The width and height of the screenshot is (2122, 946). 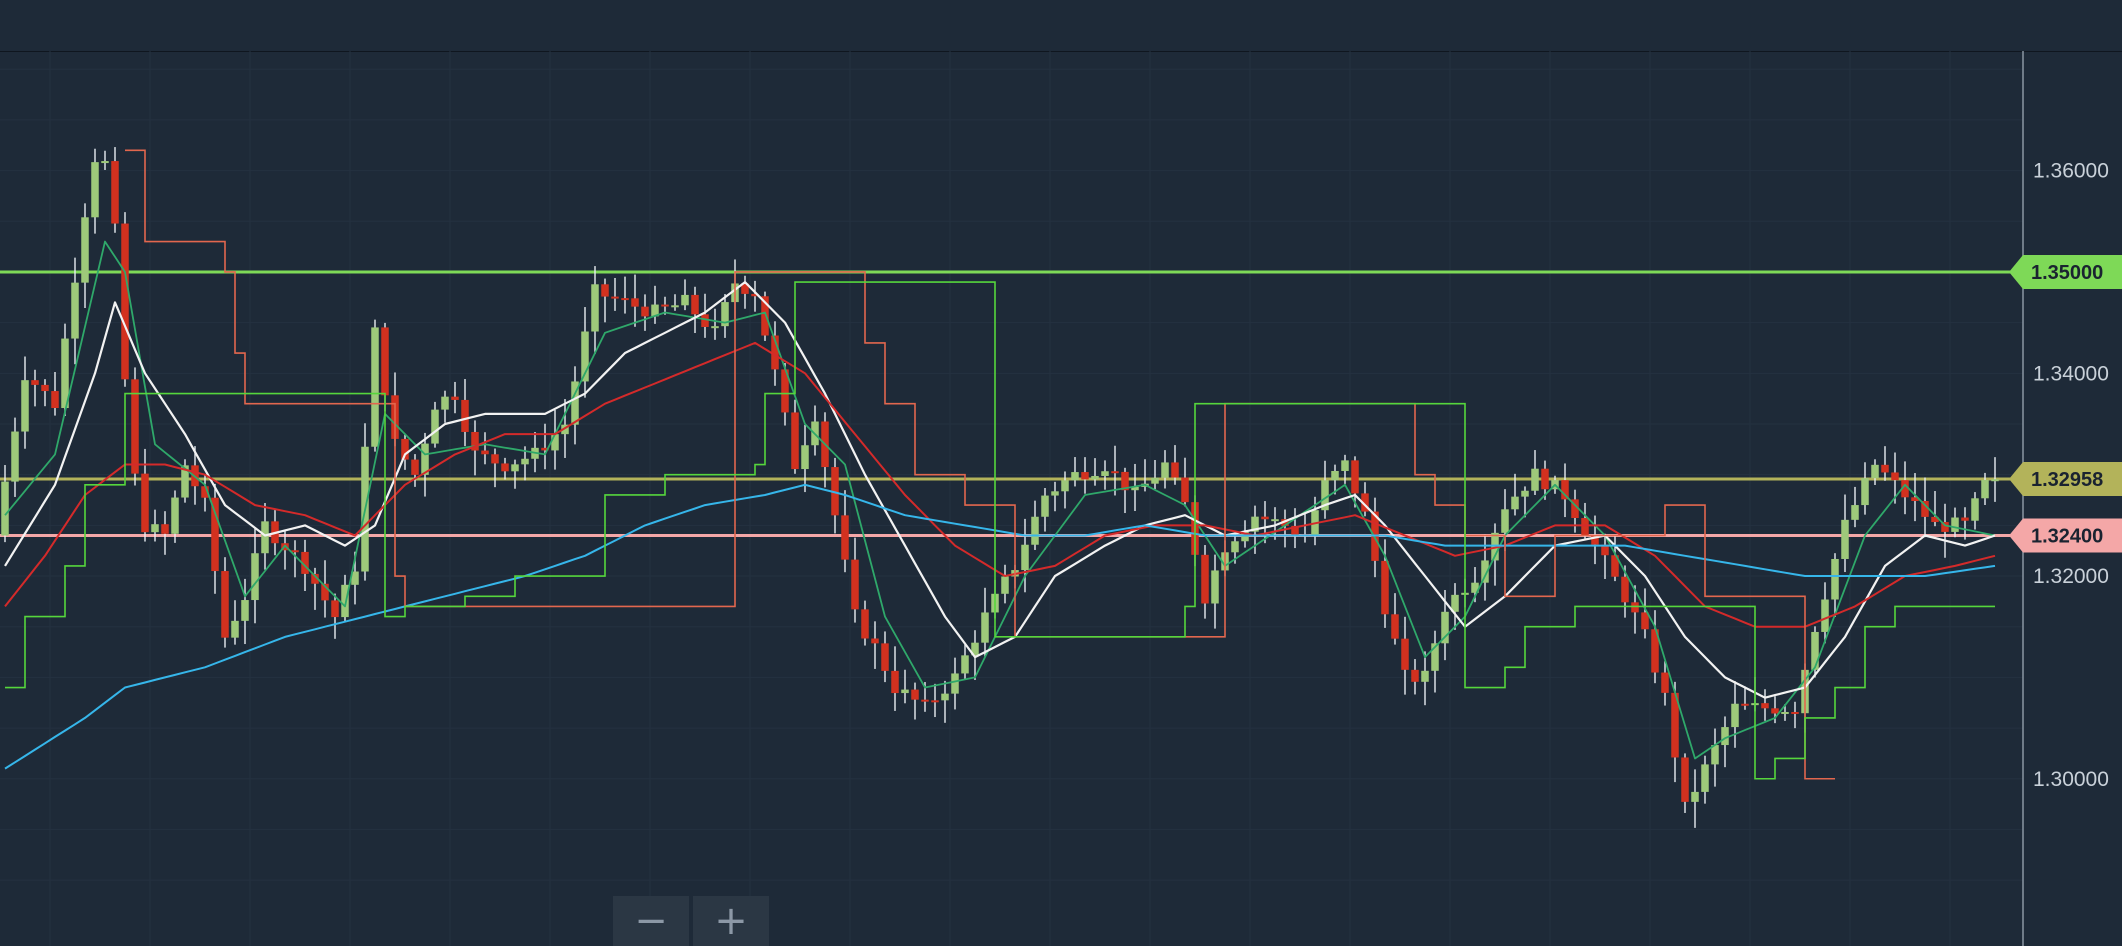 I want to click on level-tag-label: 1.32400, so click(x=2067, y=536).